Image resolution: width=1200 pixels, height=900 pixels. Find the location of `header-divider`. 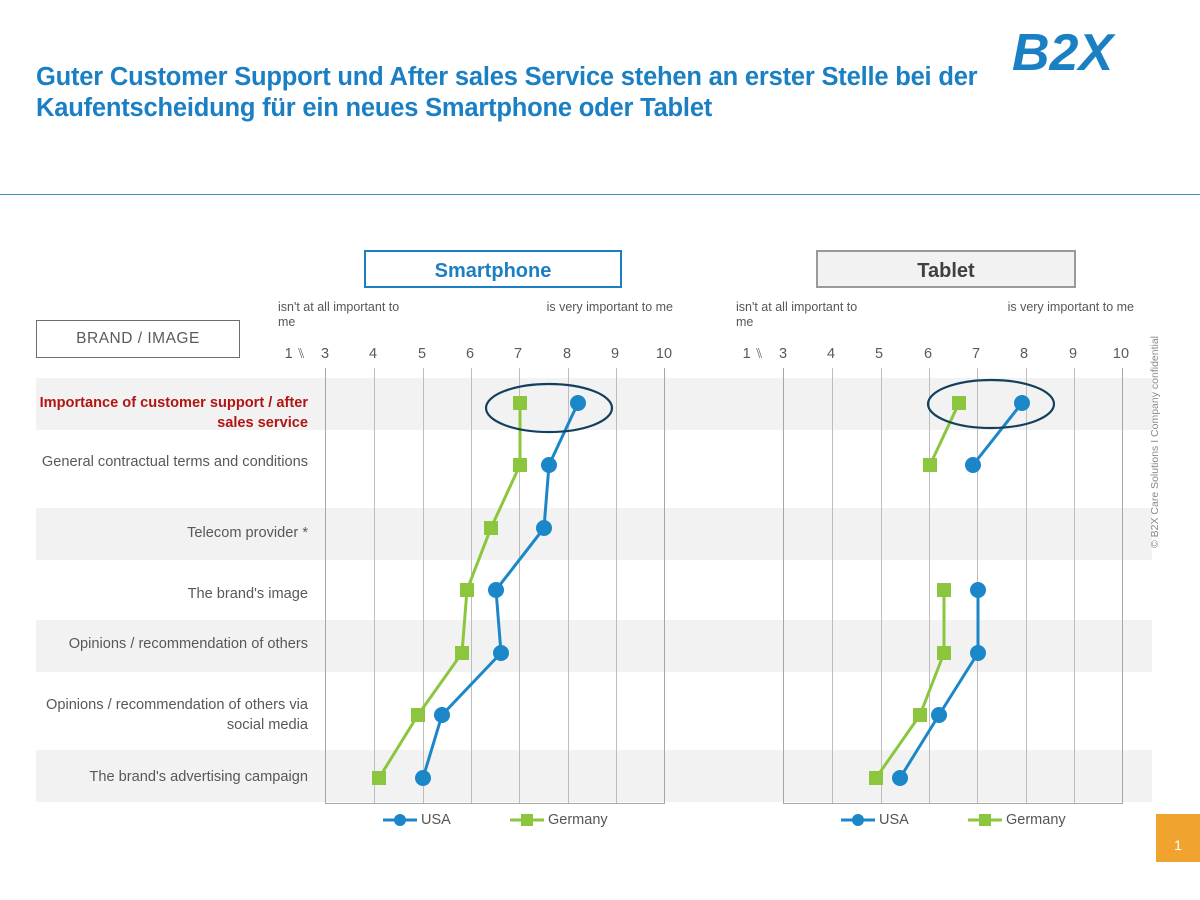

header-divider is located at coordinates (600, 194).